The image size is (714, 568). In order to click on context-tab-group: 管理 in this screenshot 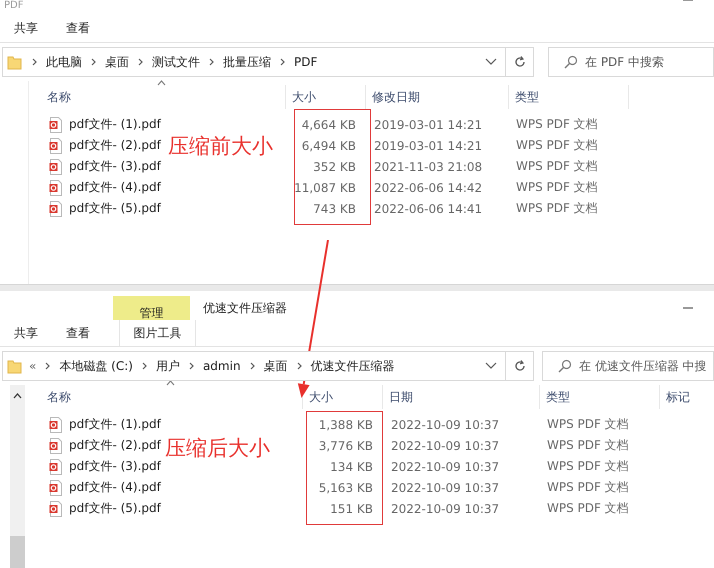, I will do `click(151, 308)`.